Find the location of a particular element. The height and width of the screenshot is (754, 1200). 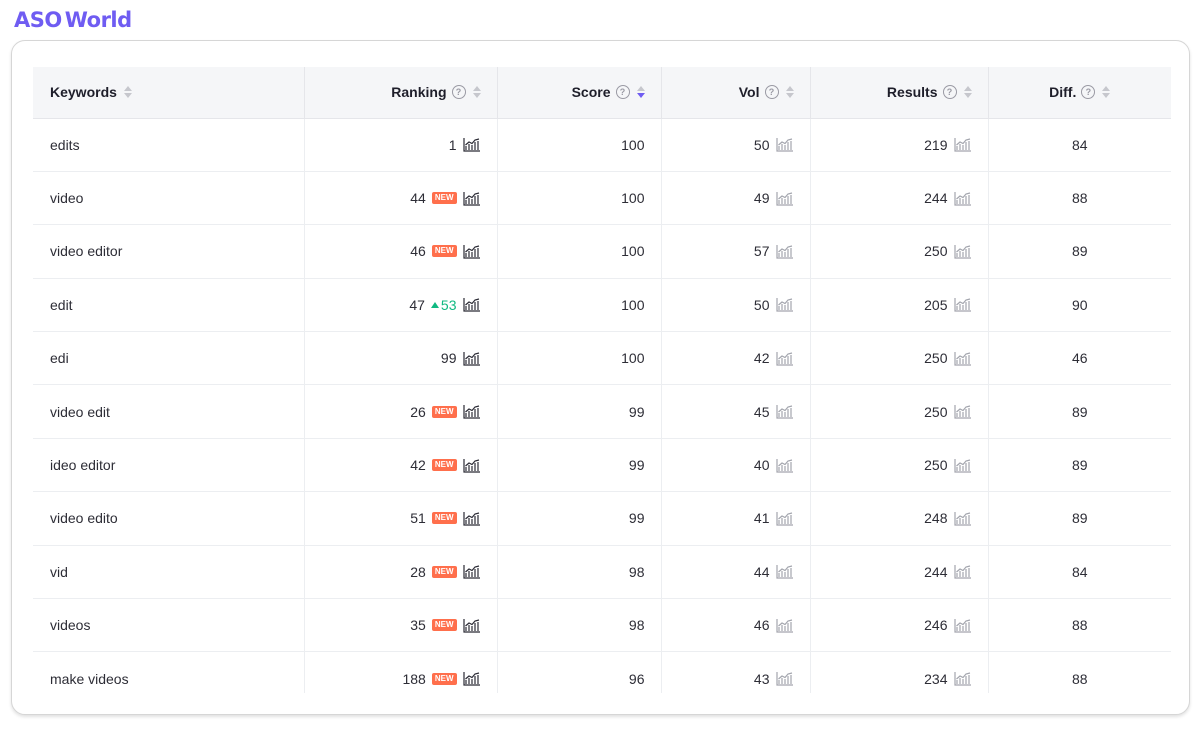

ranking-value: 99 is located at coordinates (448, 358).